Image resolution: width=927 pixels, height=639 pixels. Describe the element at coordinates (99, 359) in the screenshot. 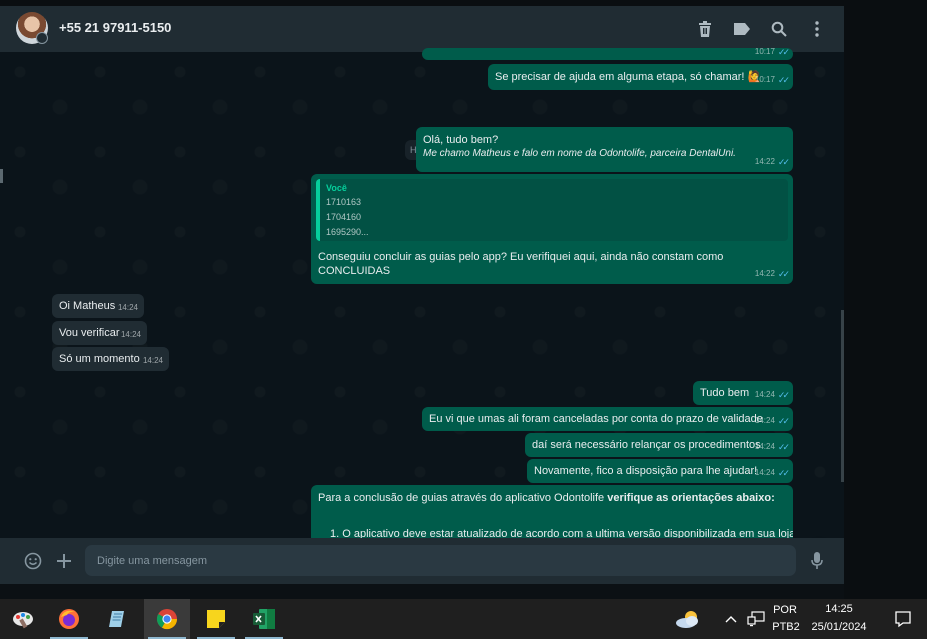

I see `message-text: Só um momento` at that location.